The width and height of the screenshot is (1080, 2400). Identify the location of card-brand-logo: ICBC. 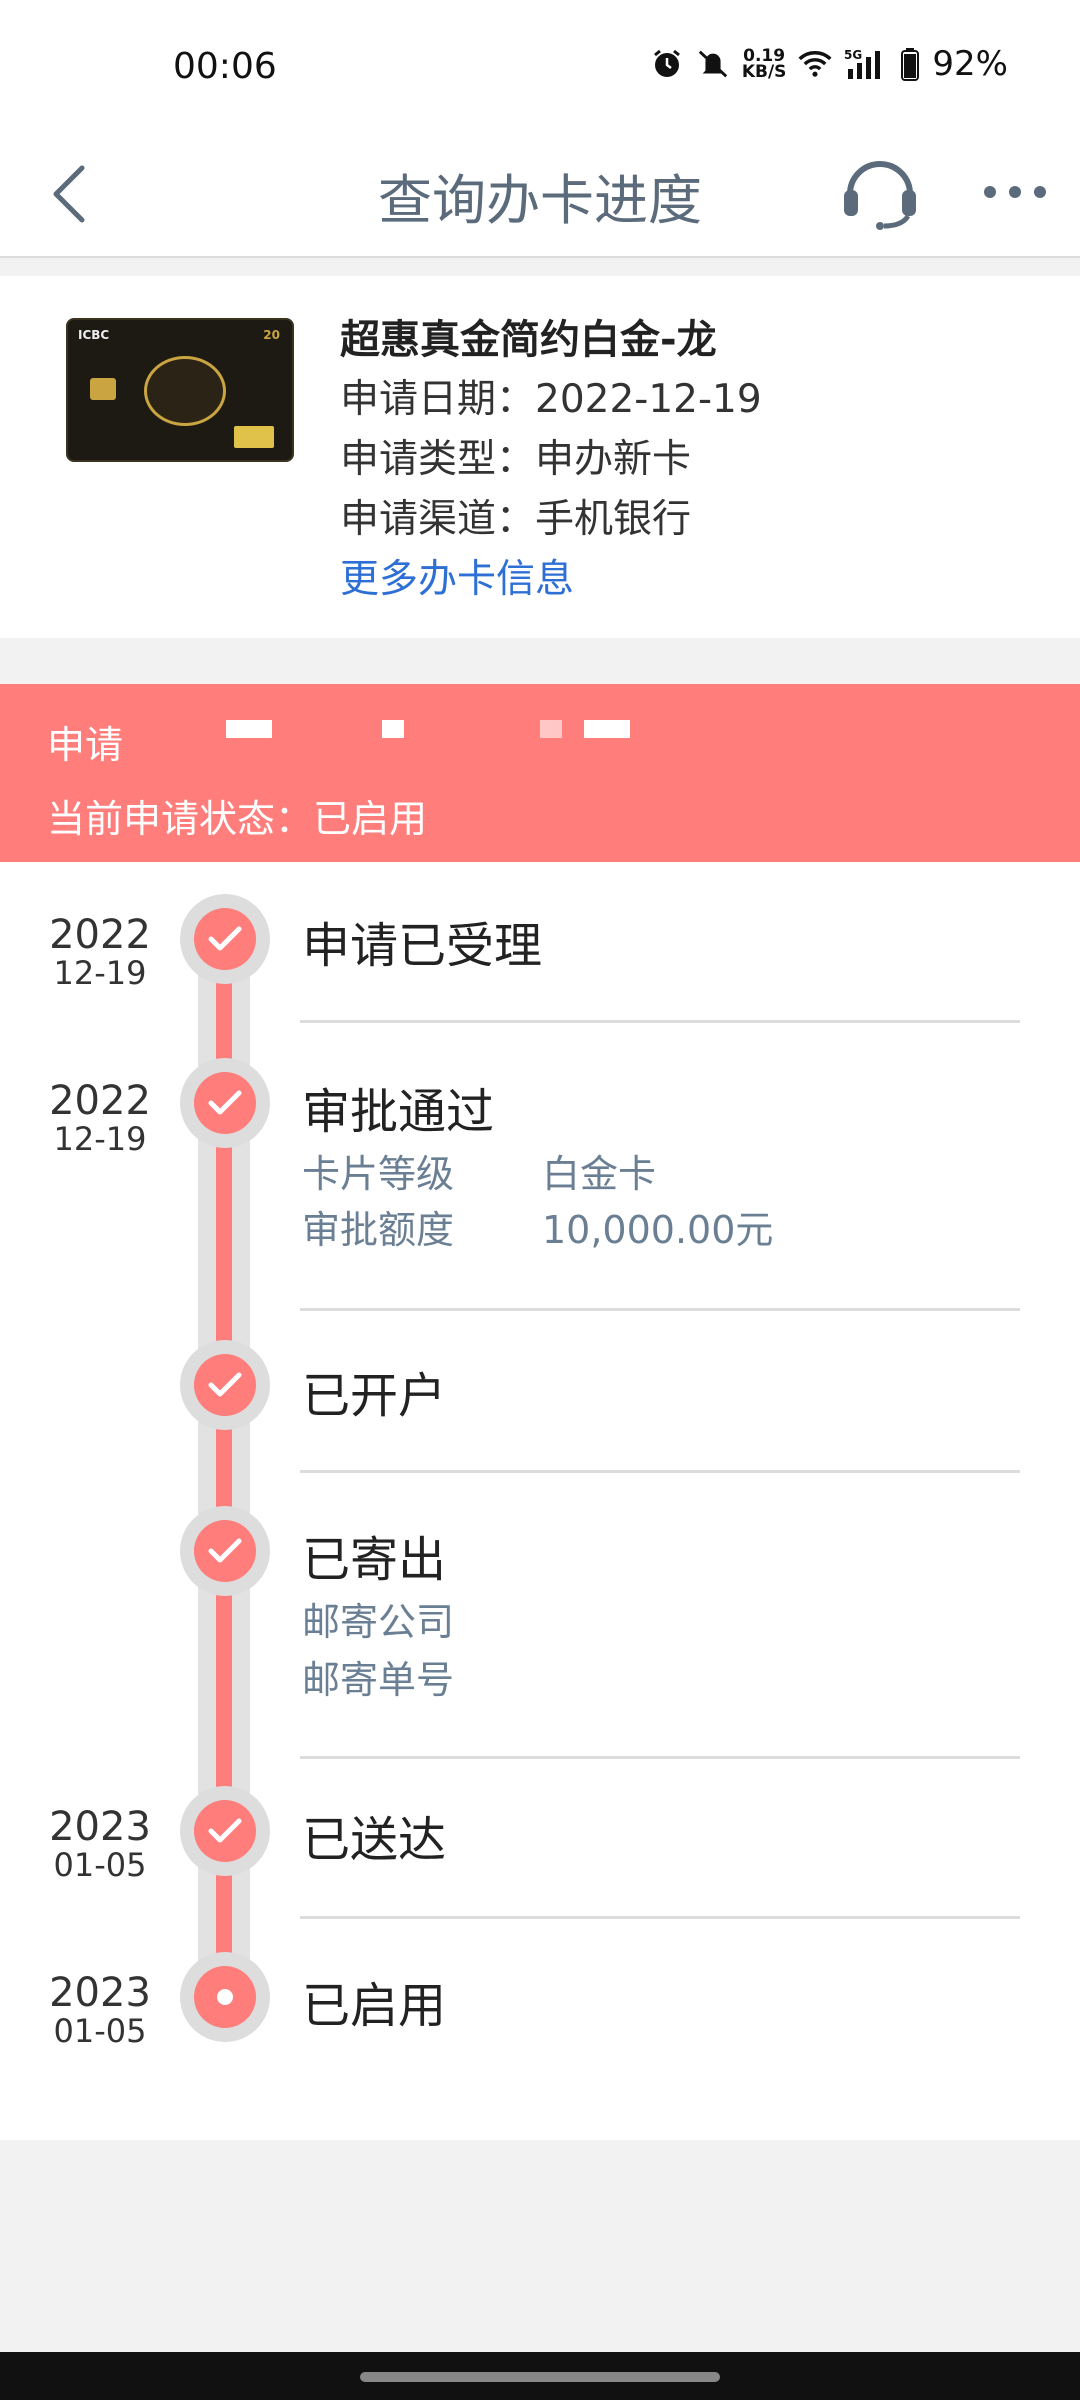
(94, 335).